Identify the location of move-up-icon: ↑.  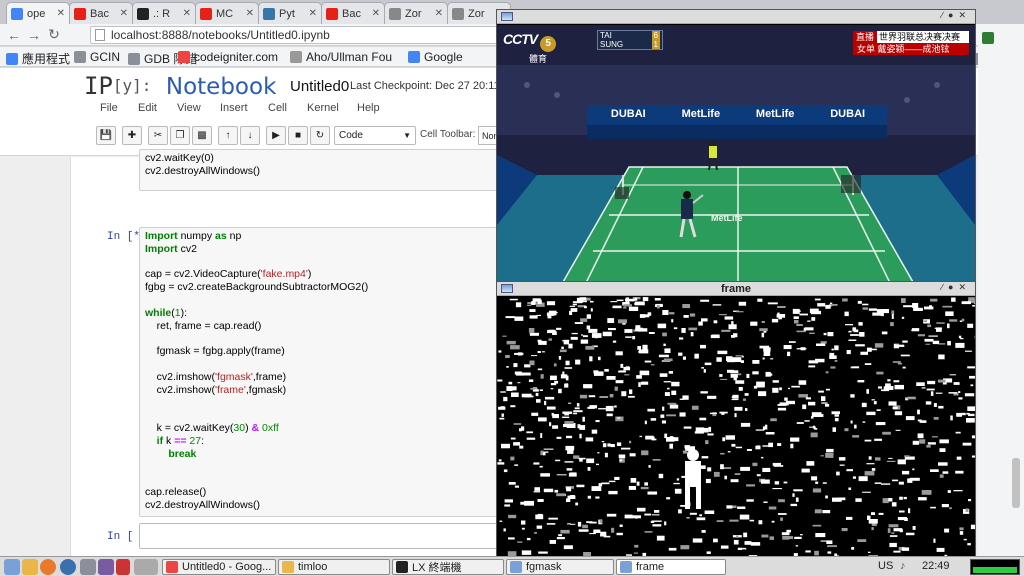
(228, 135).